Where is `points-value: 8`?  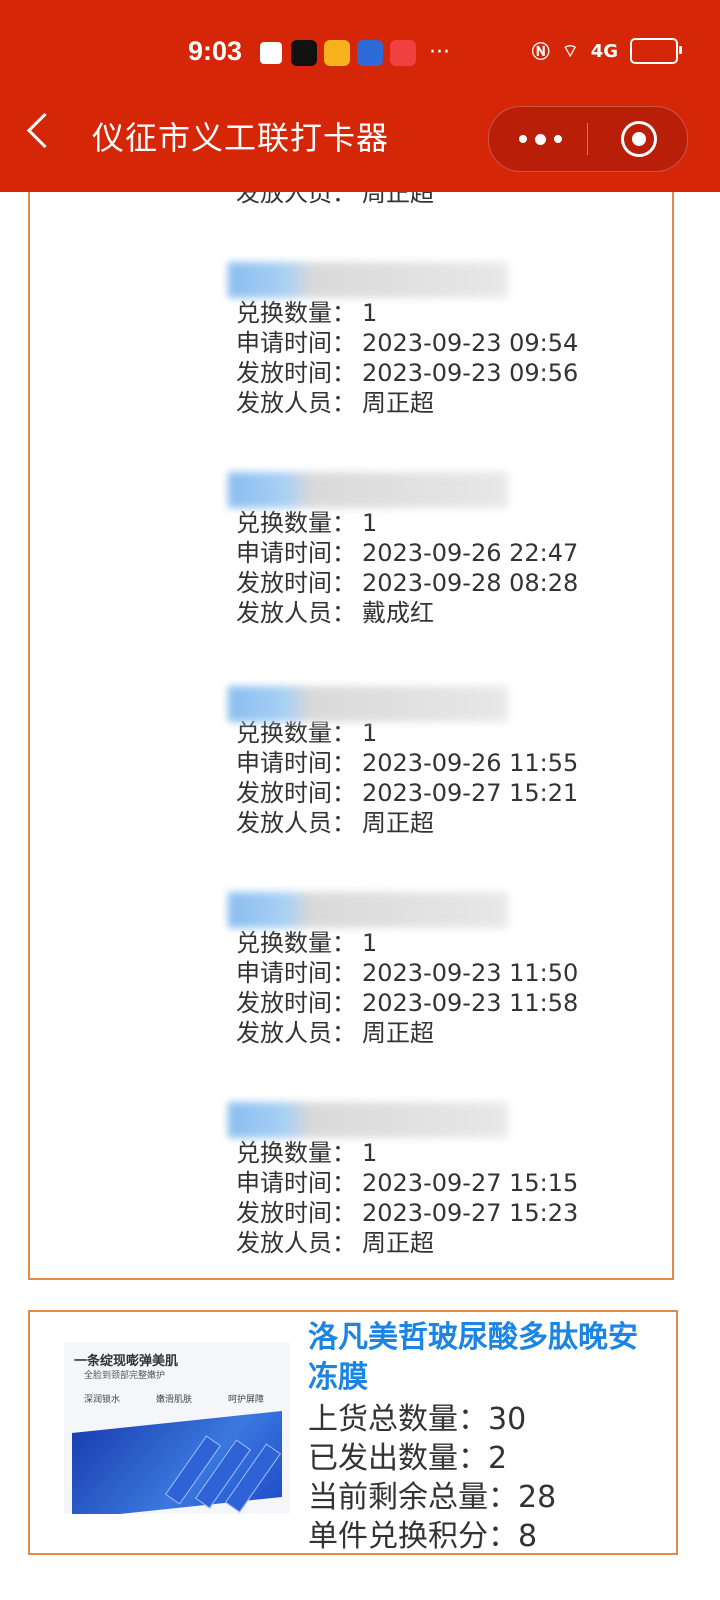 points-value: 8 is located at coordinates (528, 1536).